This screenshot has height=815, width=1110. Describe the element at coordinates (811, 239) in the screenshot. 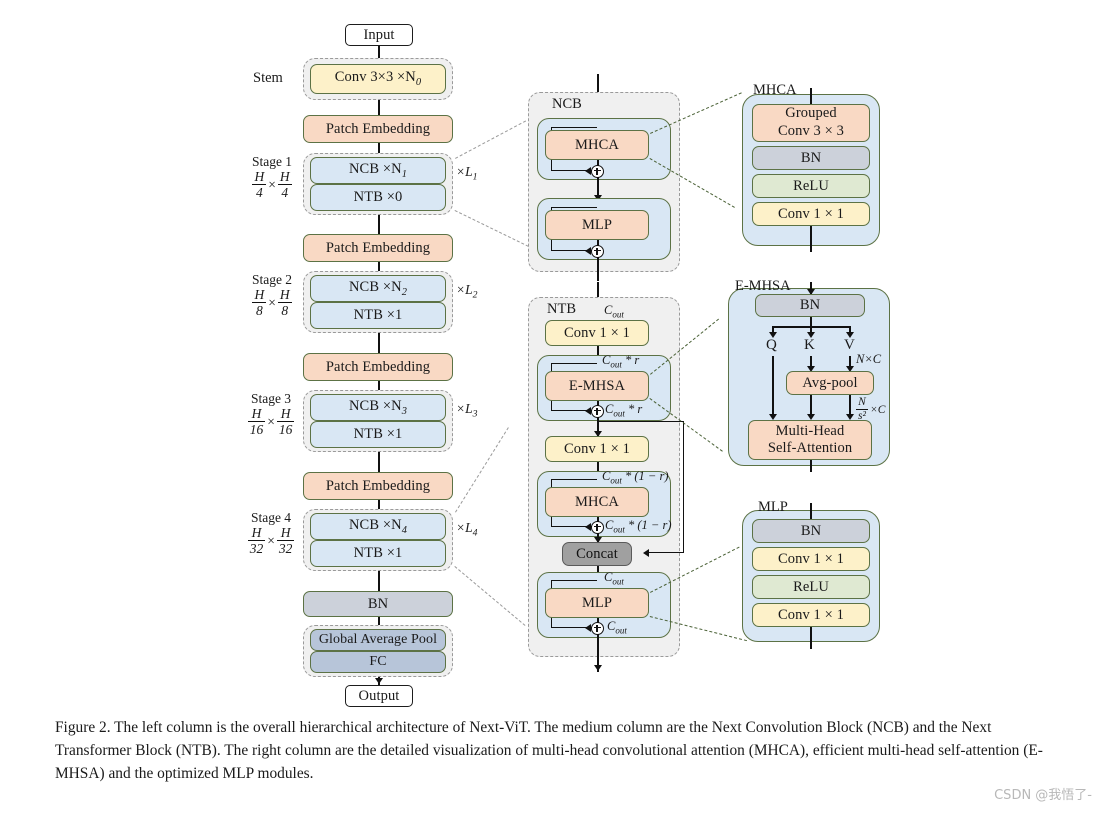

I see `mhca-detail-out-line` at that location.